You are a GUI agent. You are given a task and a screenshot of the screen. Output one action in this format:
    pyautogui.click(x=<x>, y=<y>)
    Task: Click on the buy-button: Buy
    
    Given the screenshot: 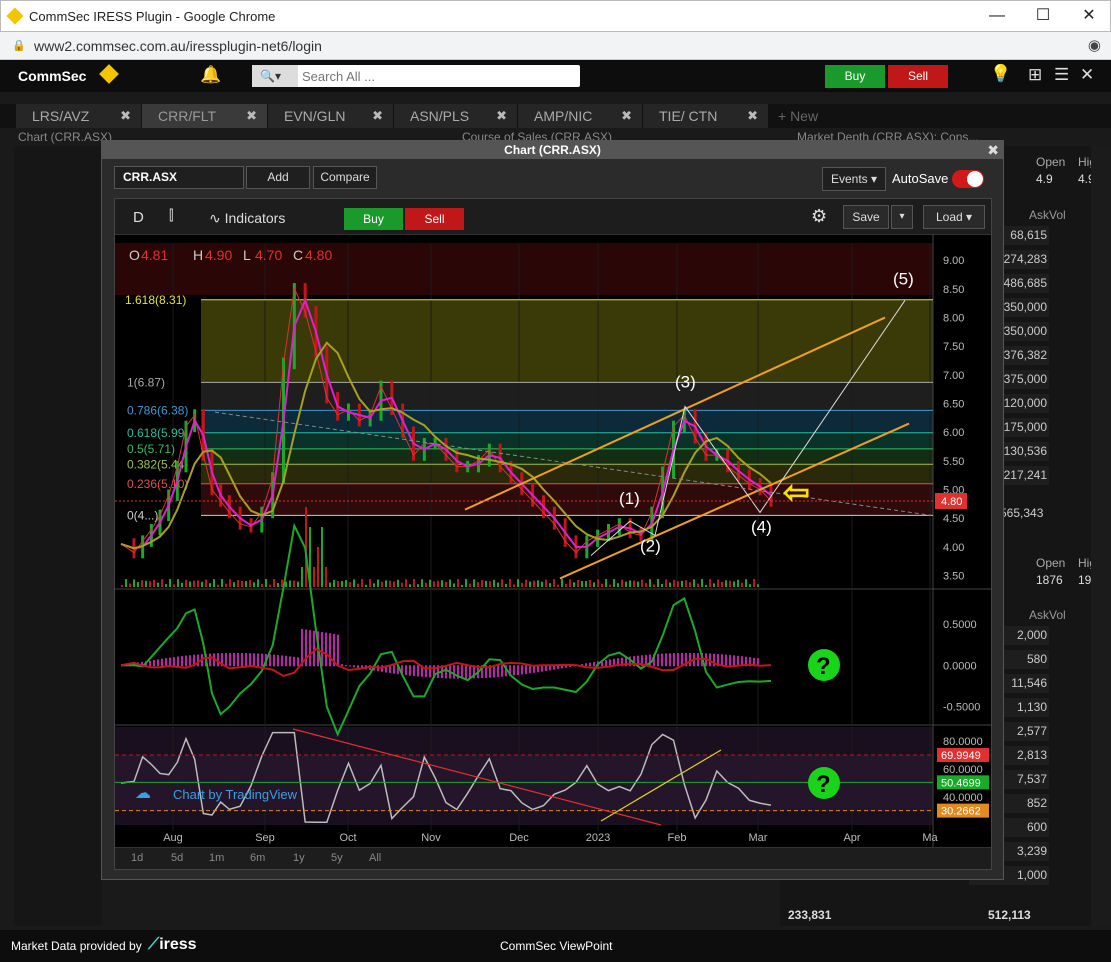 What is the action you would take?
    pyautogui.click(x=855, y=76)
    